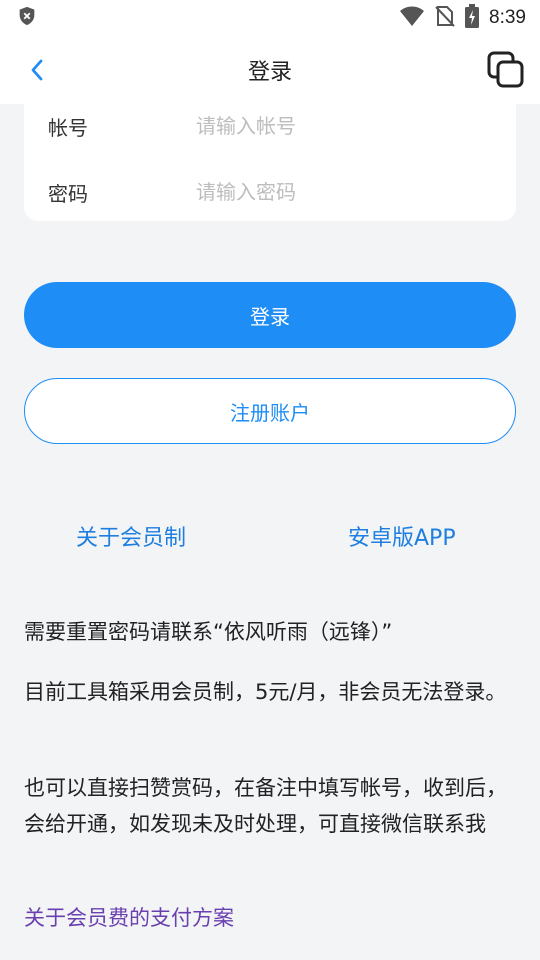 The image size is (540, 960). I want to click on copy-icon, so click(506, 70).